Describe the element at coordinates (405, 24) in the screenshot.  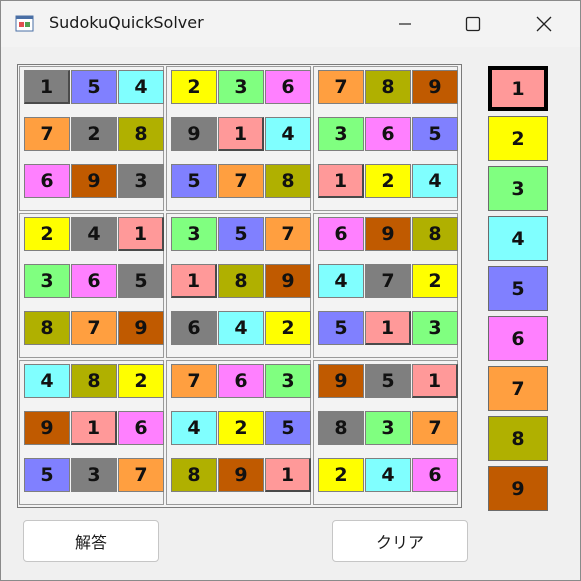
I see `minimize-button` at that location.